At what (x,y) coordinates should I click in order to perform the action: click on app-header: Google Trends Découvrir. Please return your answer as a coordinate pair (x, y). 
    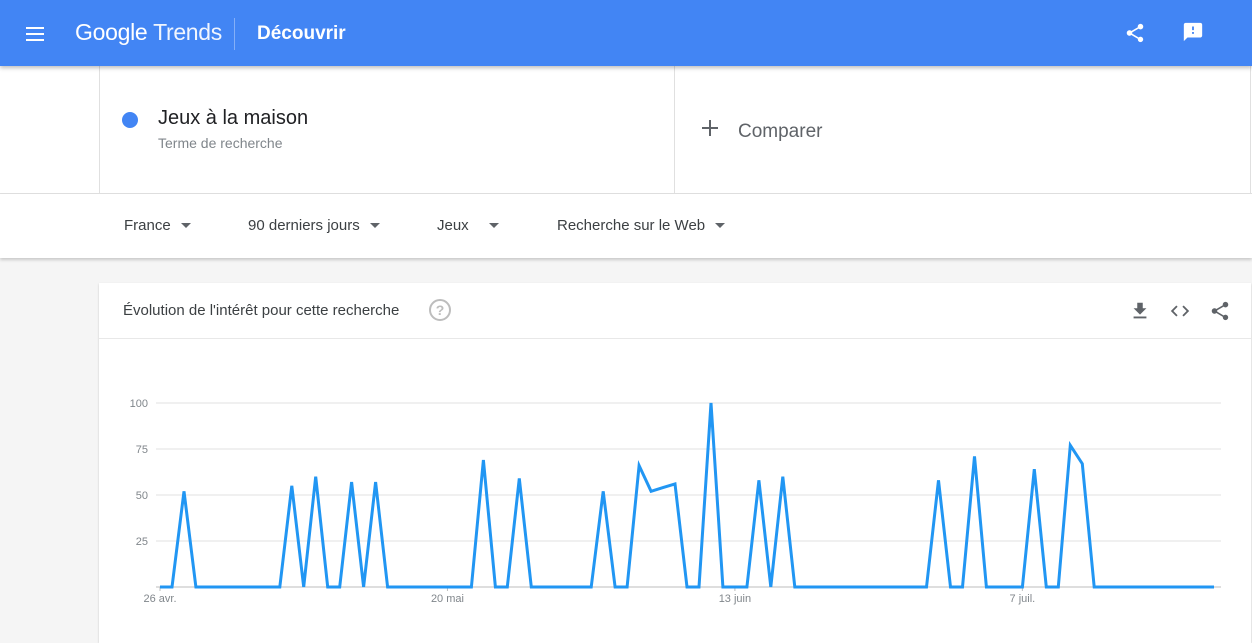
    Looking at the image, I should click on (626, 33).